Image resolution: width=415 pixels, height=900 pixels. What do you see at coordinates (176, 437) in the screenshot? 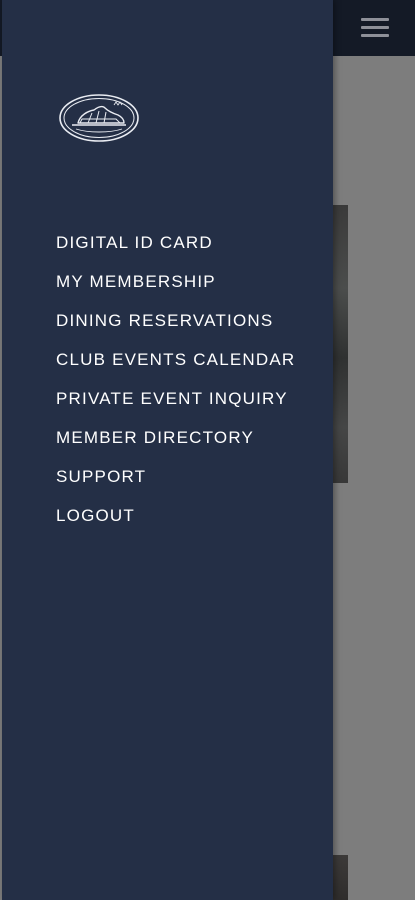
I see `menu-item-member-directory: MEMBER DIRECTORY` at bounding box center [176, 437].